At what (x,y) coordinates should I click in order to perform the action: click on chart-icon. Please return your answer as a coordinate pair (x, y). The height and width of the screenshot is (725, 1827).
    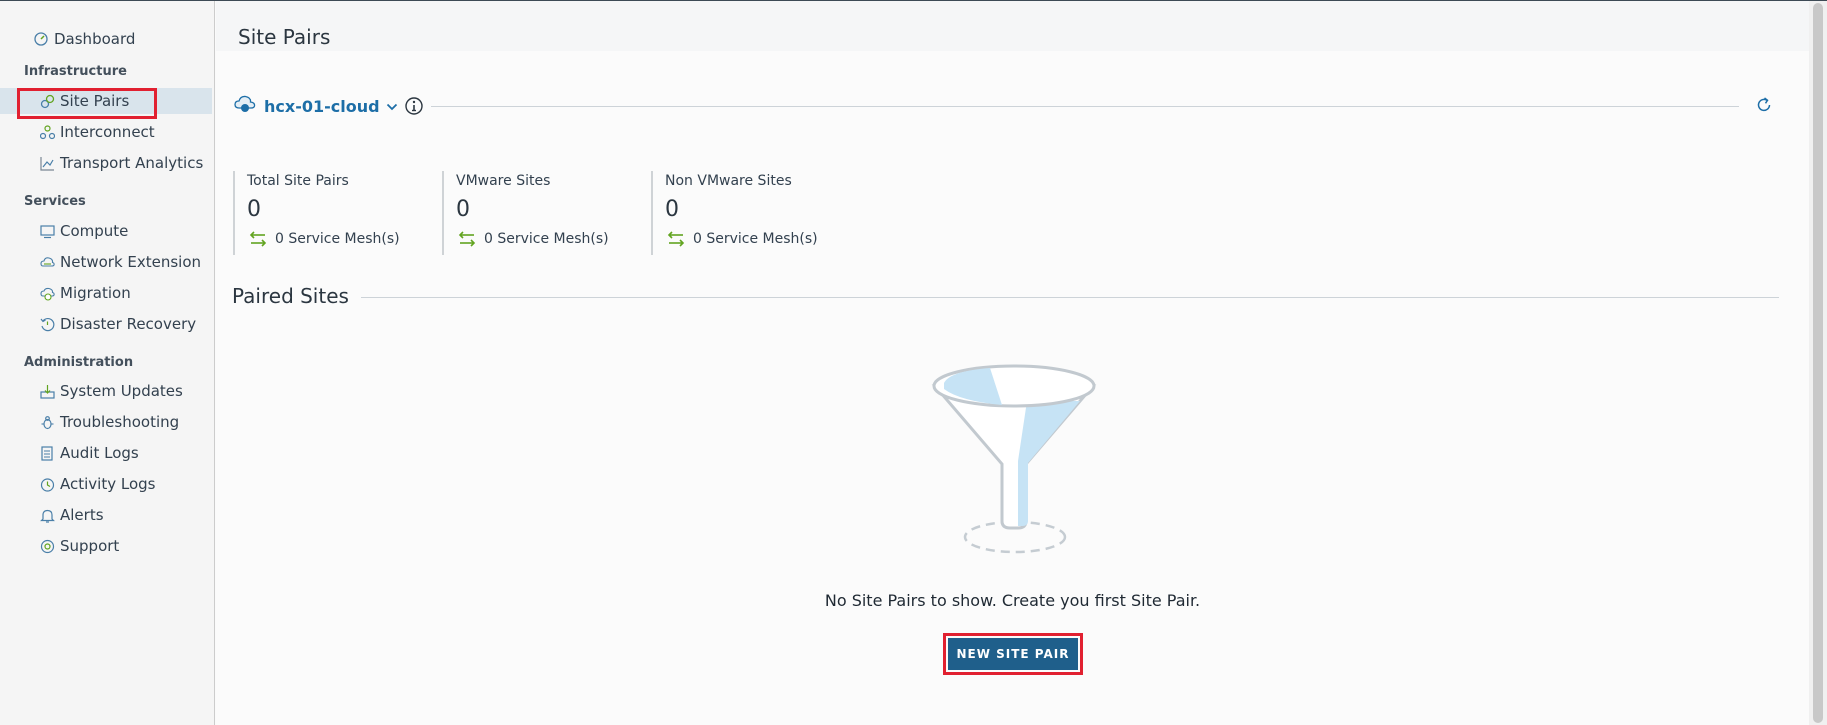
    Looking at the image, I should click on (47, 163).